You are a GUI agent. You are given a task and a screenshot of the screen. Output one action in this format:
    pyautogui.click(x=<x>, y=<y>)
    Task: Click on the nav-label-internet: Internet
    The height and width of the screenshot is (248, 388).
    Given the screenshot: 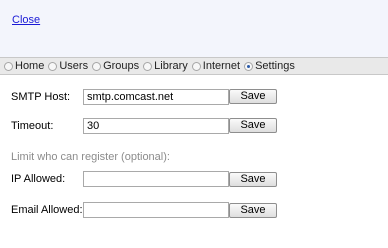 What is the action you would take?
    pyautogui.click(x=221, y=66)
    